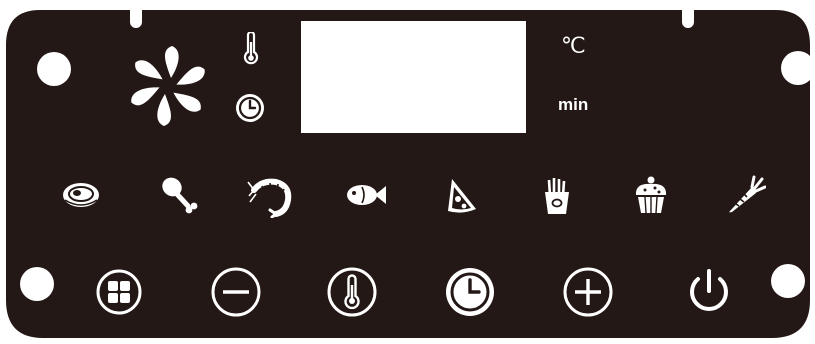 The width and height of the screenshot is (815, 344). I want to click on power-icon, so click(709, 290).